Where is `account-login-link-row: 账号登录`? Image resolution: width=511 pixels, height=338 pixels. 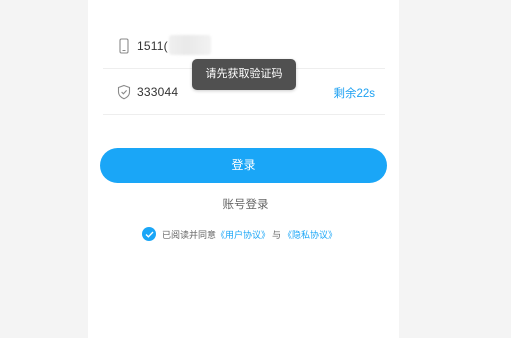
account-login-link-row: 账号登录 is located at coordinates (255, 204).